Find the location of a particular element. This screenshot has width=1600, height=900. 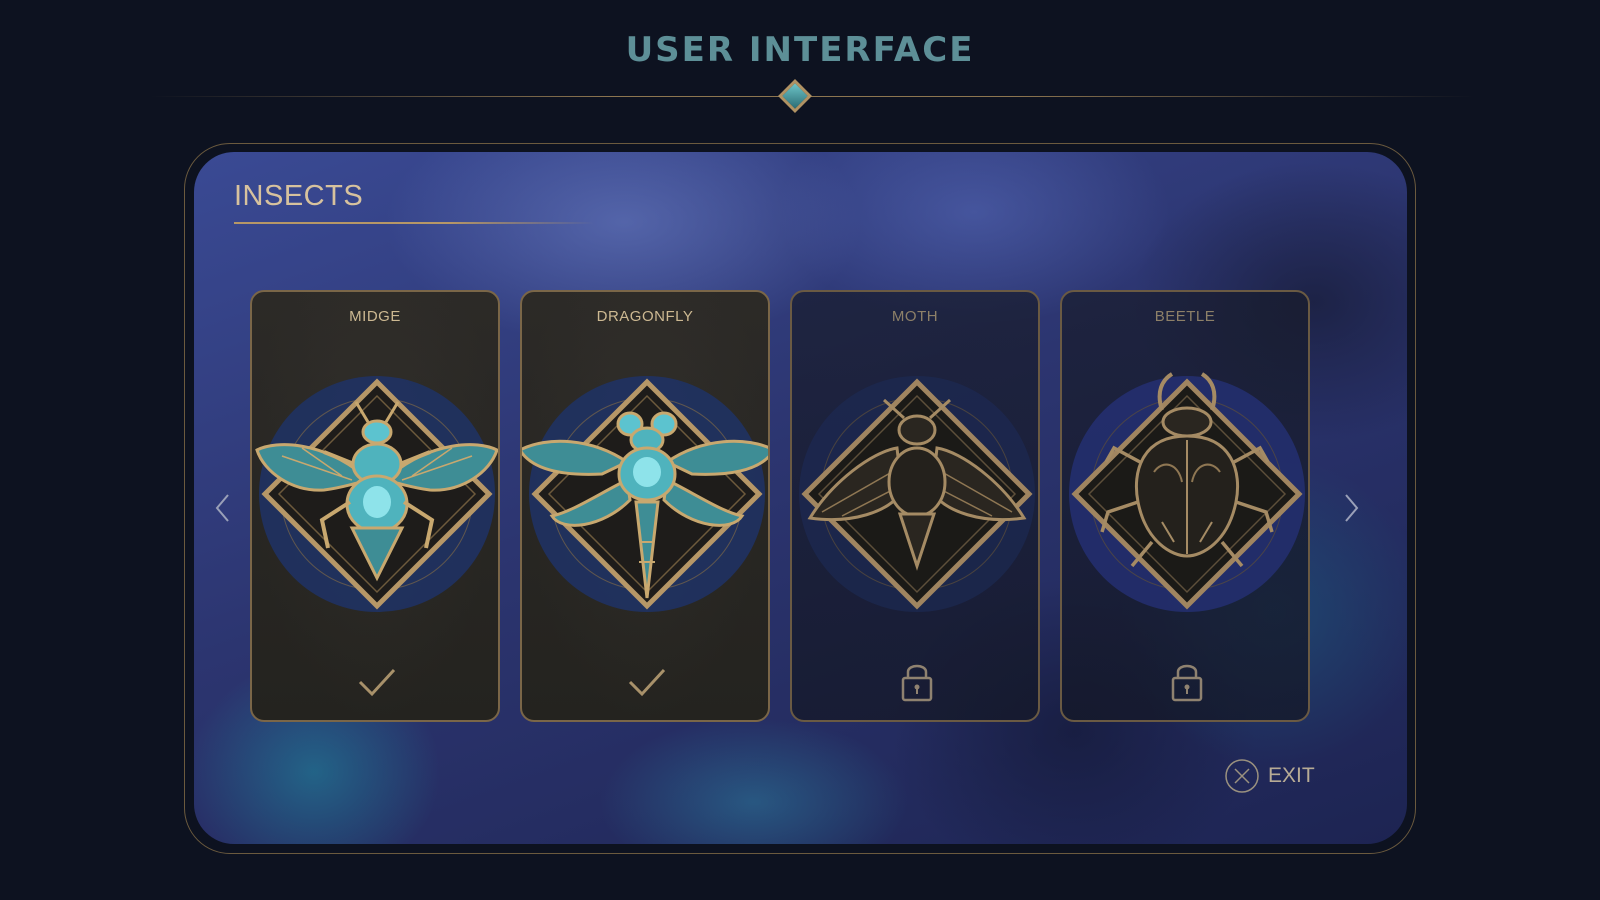

close-circle-icon is located at coordinates (1242, 776).